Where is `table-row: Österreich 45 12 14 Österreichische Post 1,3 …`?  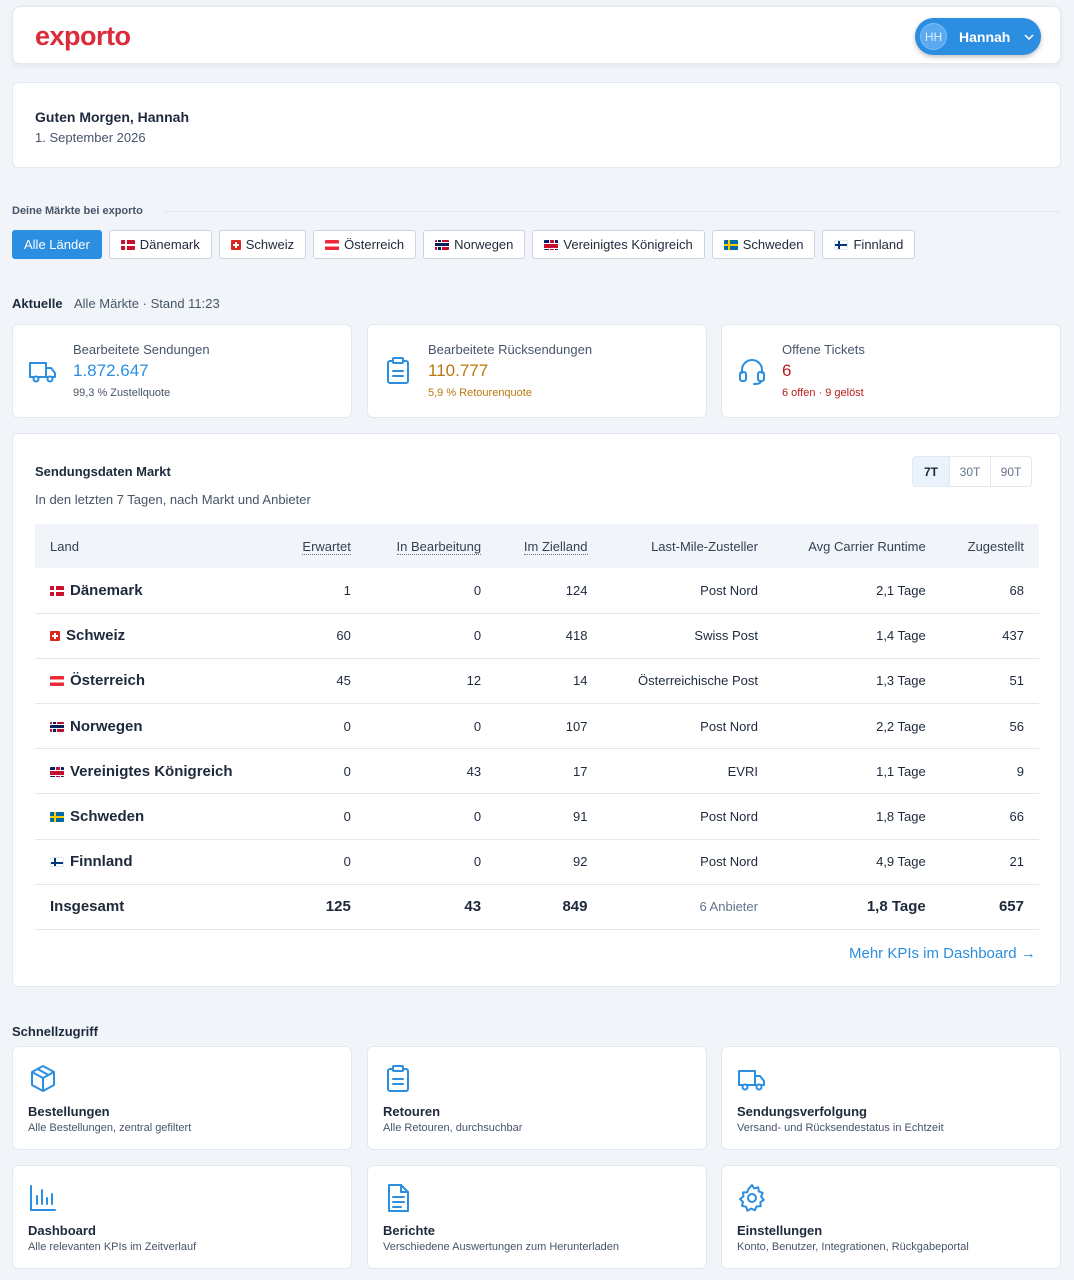
table-row: Österreich 45 12 14 Österreichische Post 1,3 … is located at coordinates (537, 681).